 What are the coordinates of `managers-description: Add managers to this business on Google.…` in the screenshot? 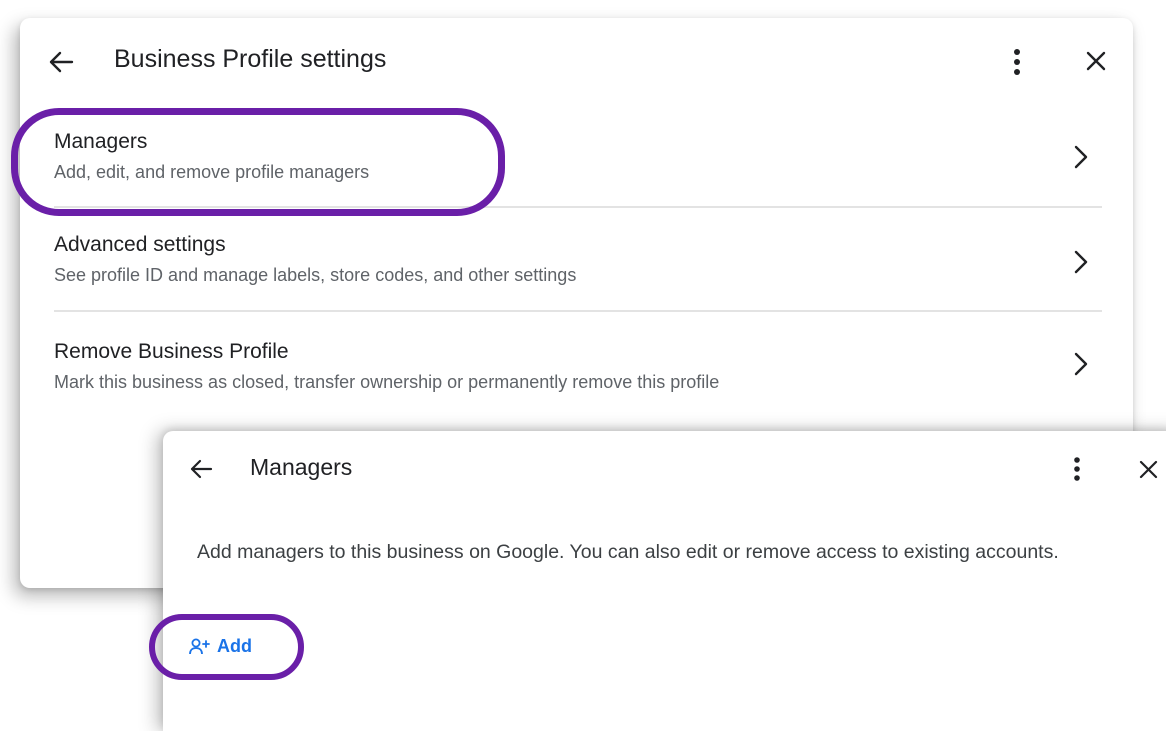 It's located at (628, 552).